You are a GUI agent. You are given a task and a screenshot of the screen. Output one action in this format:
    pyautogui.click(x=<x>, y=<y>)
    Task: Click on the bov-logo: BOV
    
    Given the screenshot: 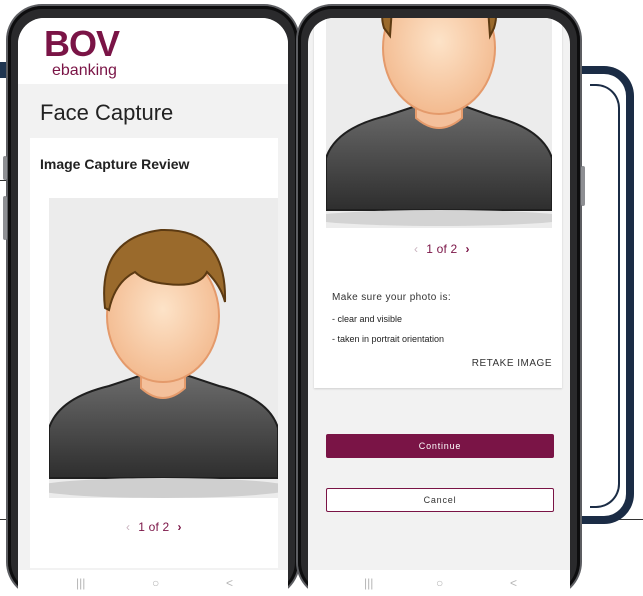 What is the action you would take?
    pyautogui.click(x=82, y=43)
    